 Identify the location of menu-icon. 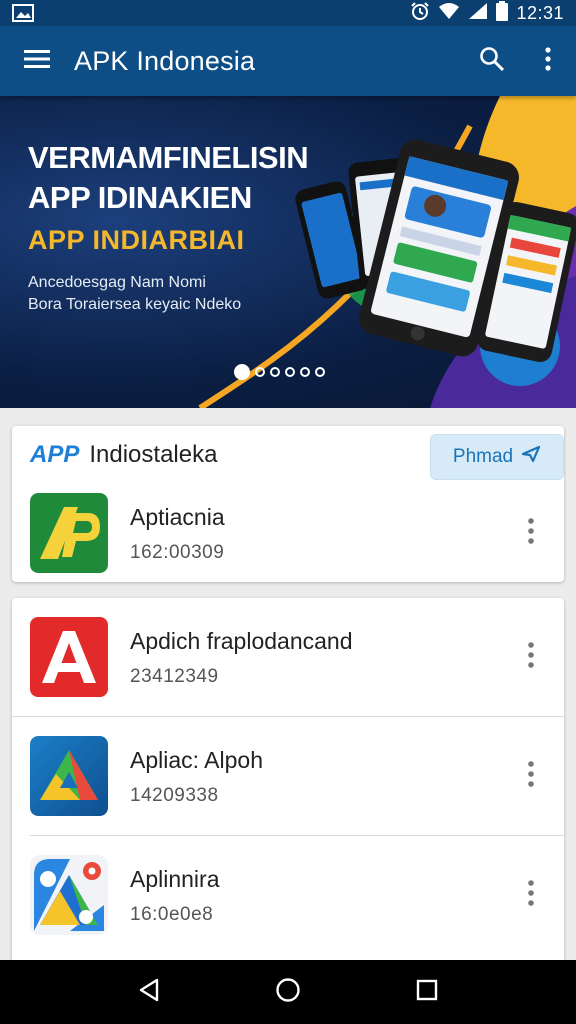
(37, 61).